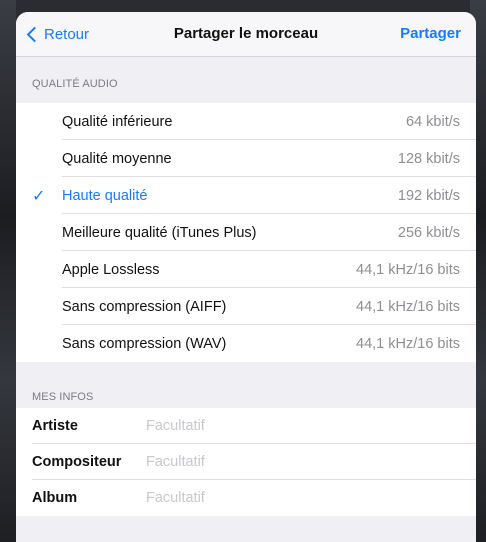 The height and width of the screenshot is (542, 486). What do you see at coordinates (246, 343) in the screenshot?
I see `quality-option-wav: Sans compression (WAV) 44,1 kHz/16 bits` at bounding box center [246, 343].